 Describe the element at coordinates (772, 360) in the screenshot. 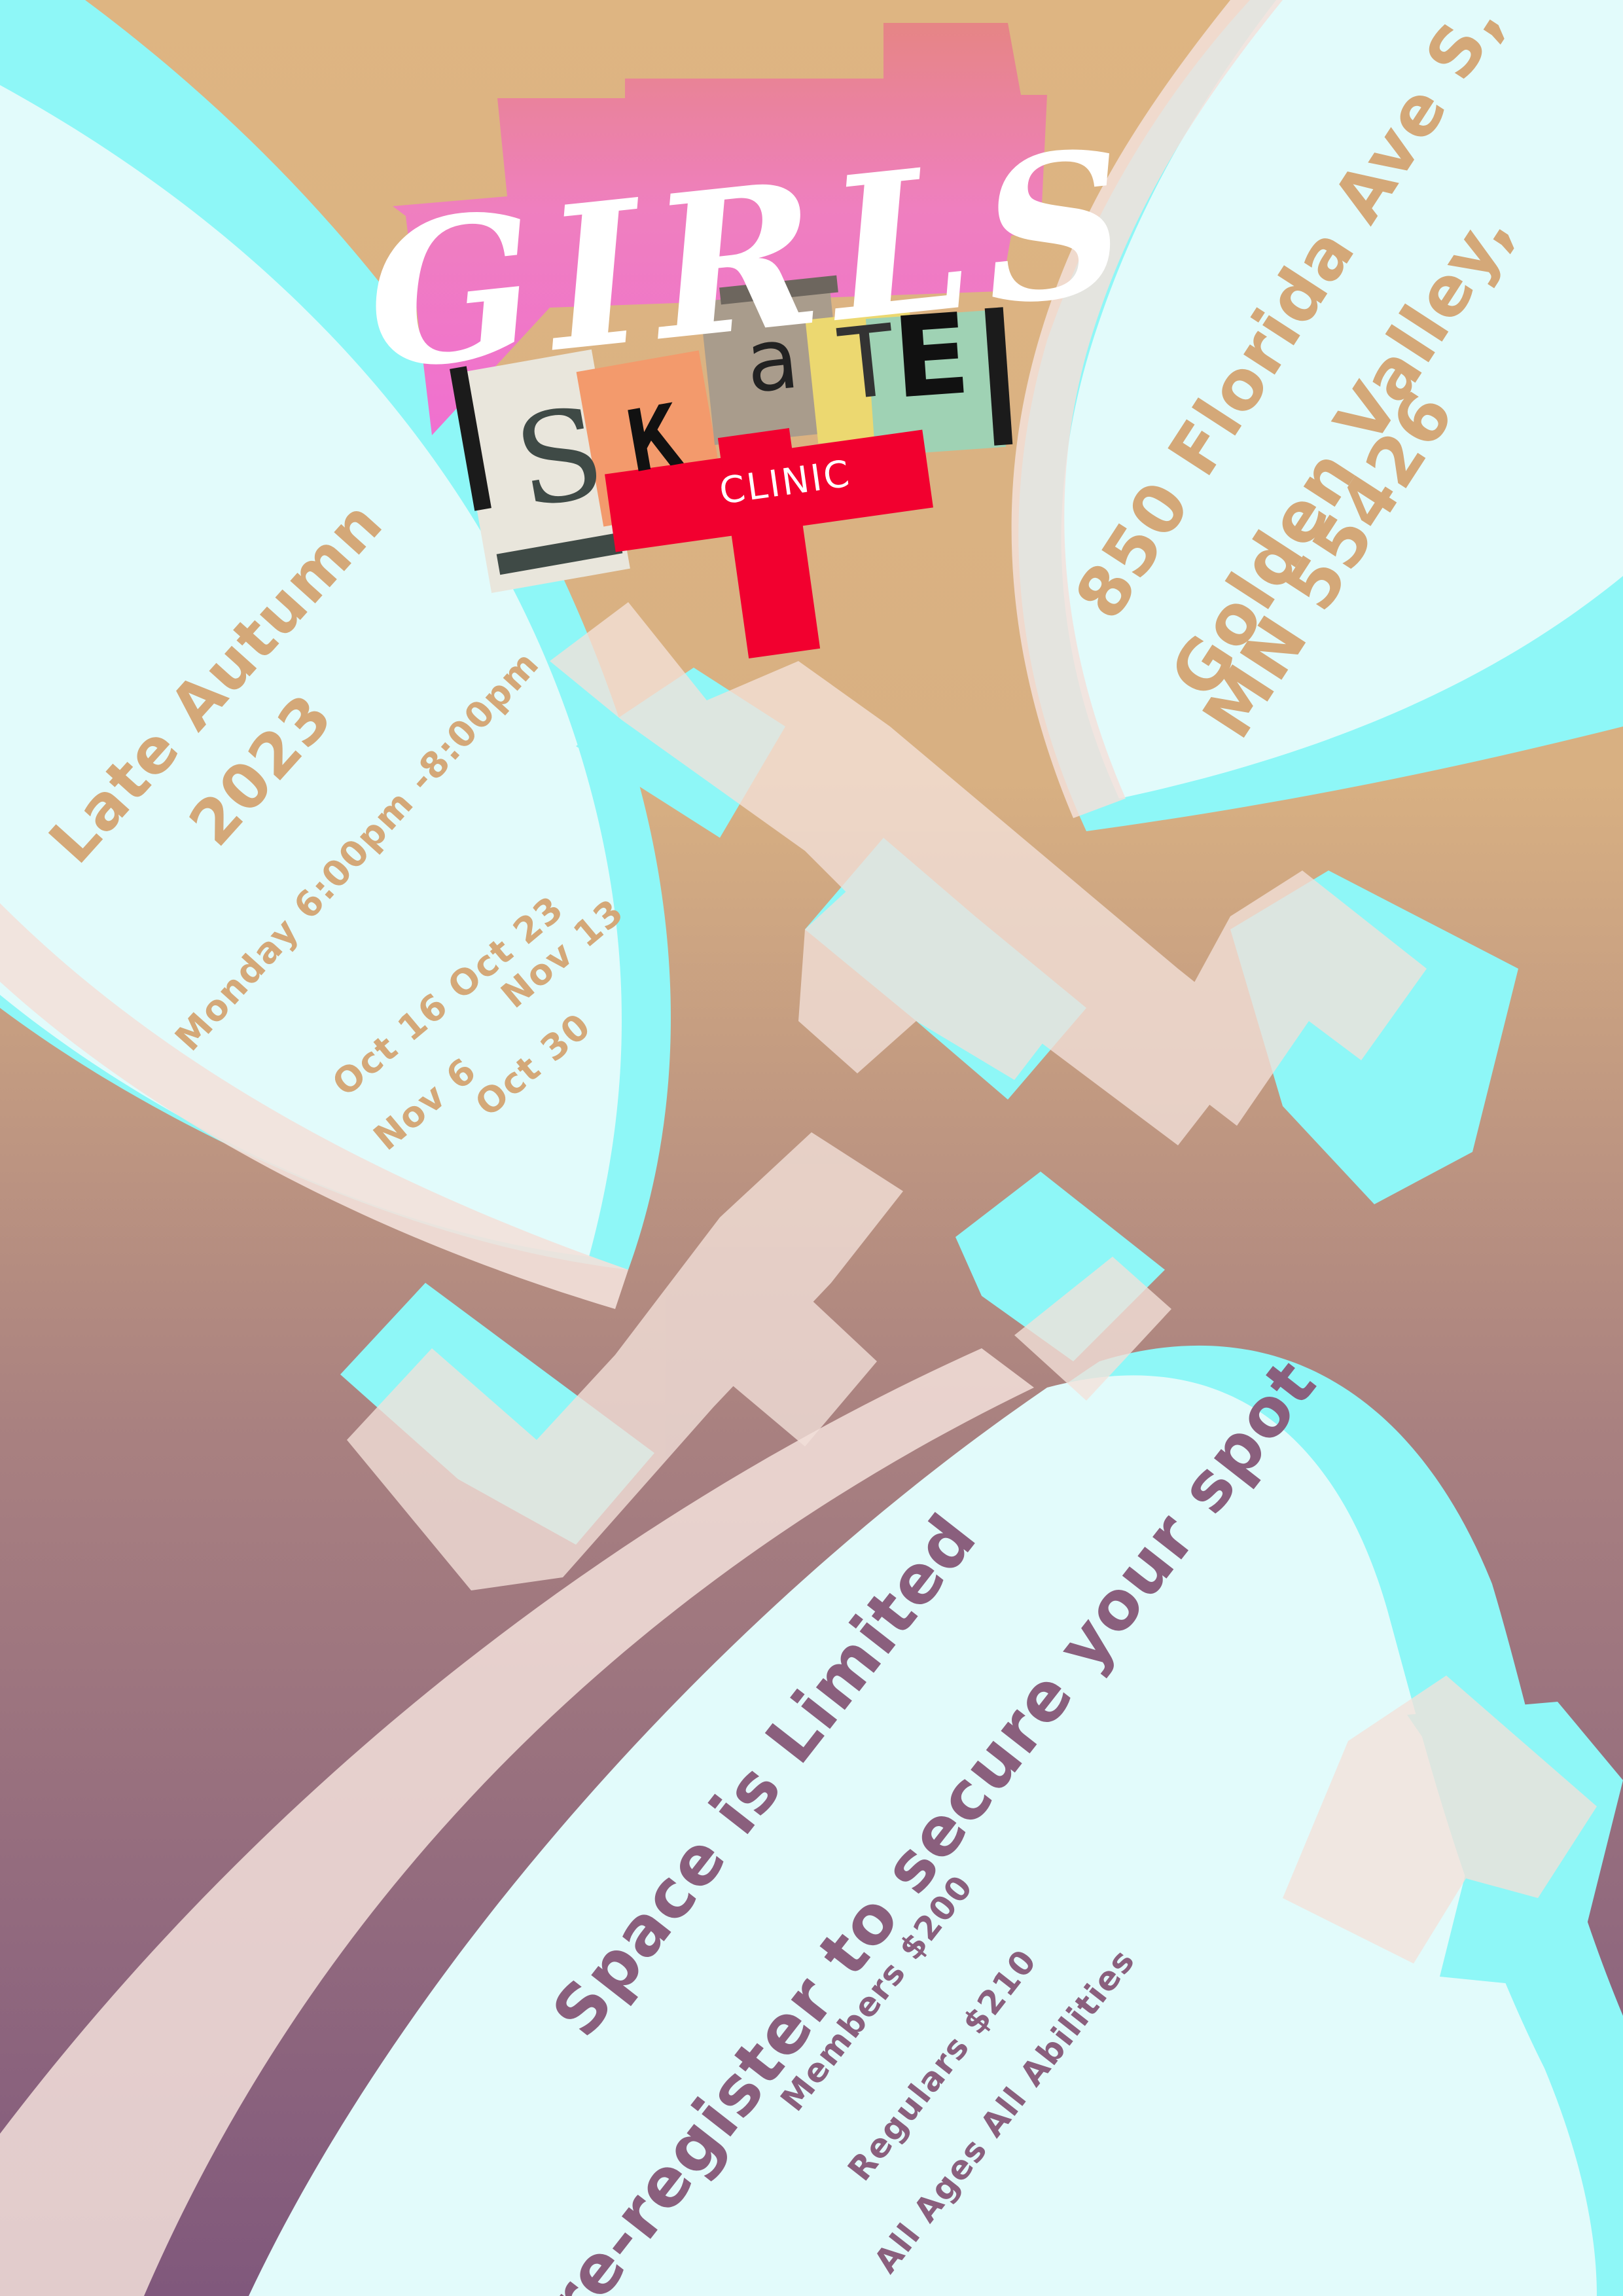

I see `logo-letter-a: a` at that location.